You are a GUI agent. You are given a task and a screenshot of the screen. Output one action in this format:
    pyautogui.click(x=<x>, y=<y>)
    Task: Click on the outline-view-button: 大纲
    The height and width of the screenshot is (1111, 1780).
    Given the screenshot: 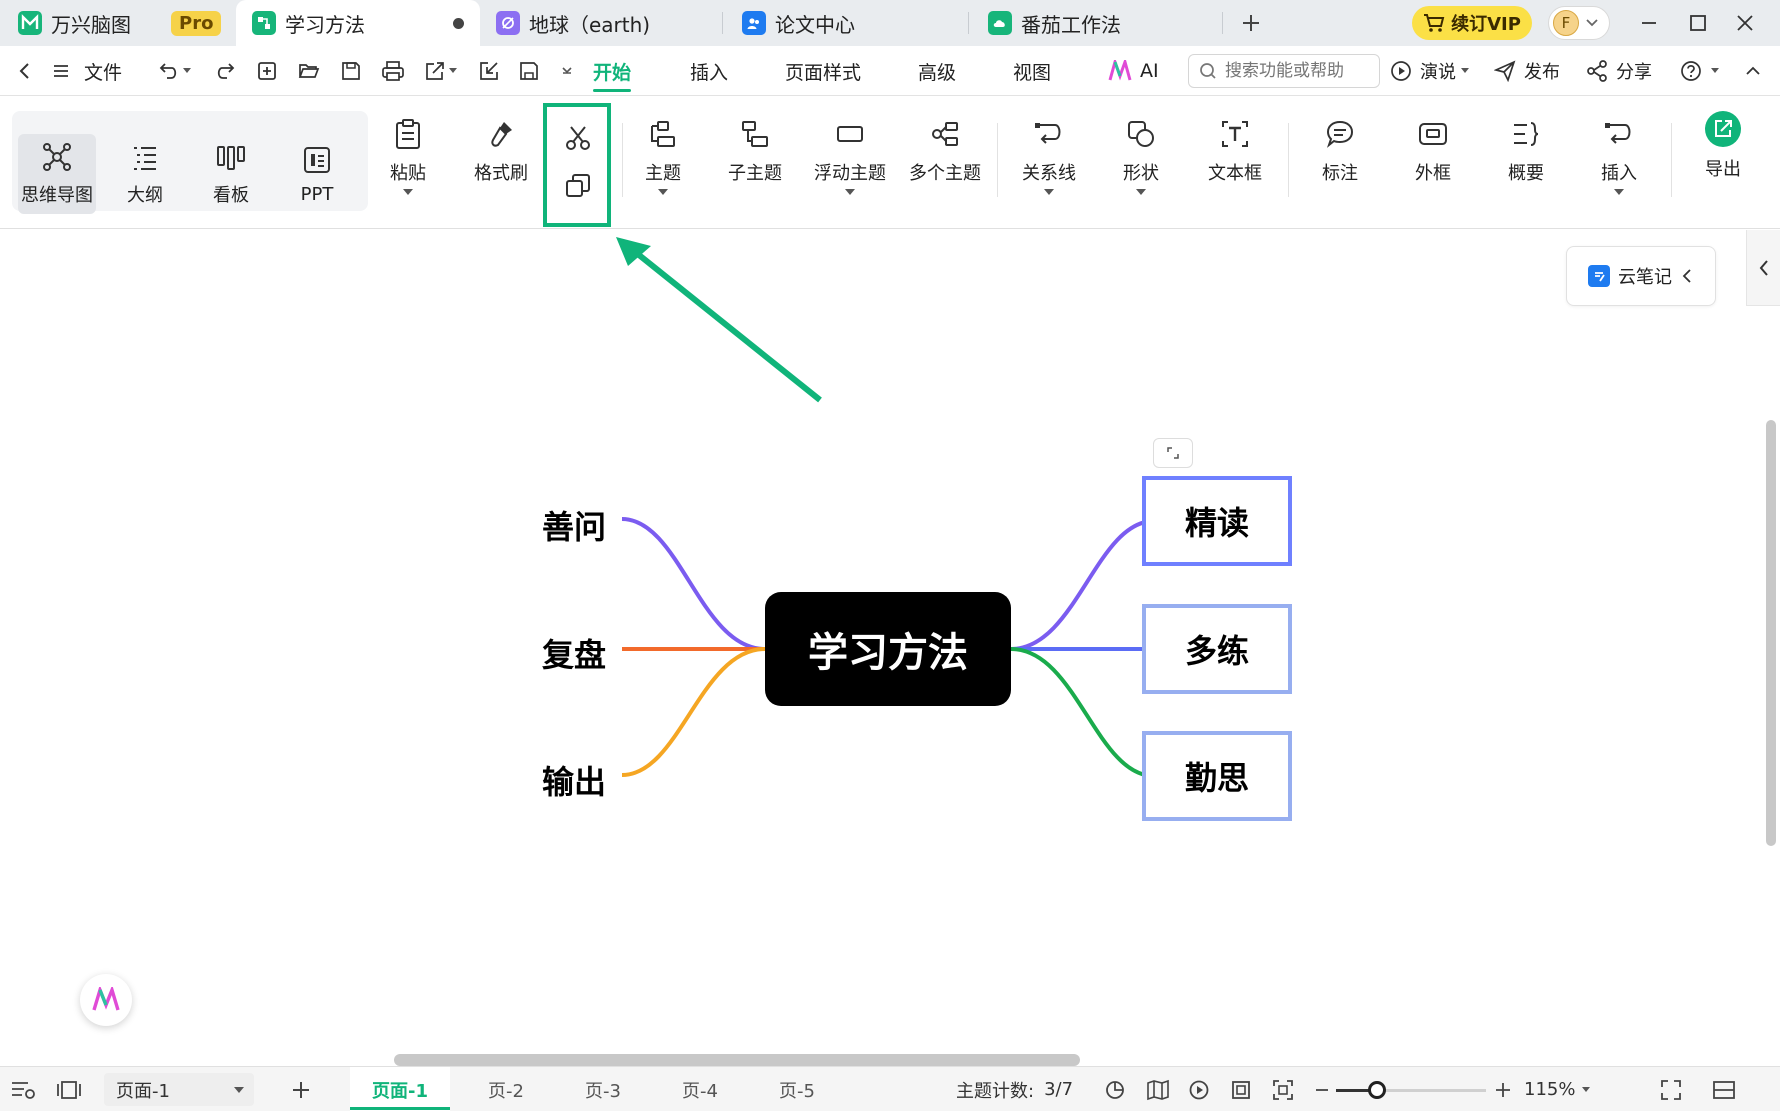 What is the action you would take?
    pyautogui.click(x=145, y=174)
    